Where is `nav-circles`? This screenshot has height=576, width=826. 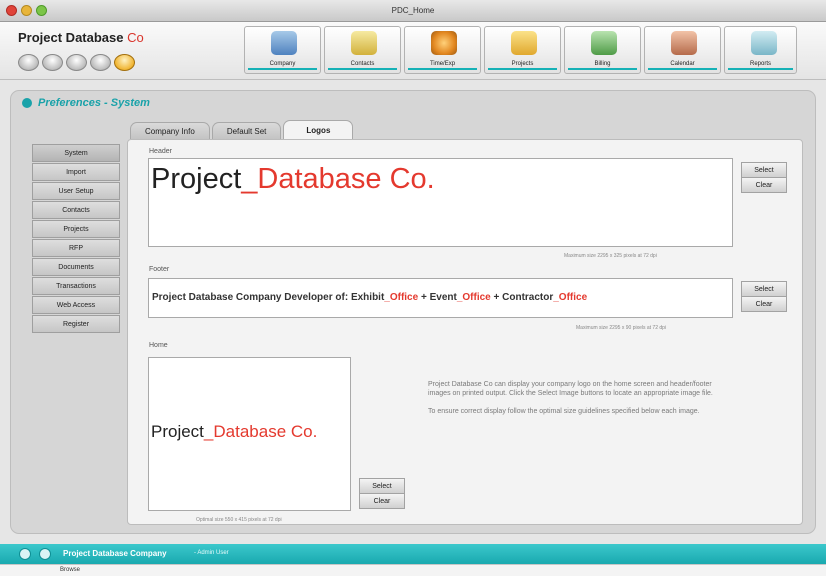 nav-circles is located at coordinates (76, 62).